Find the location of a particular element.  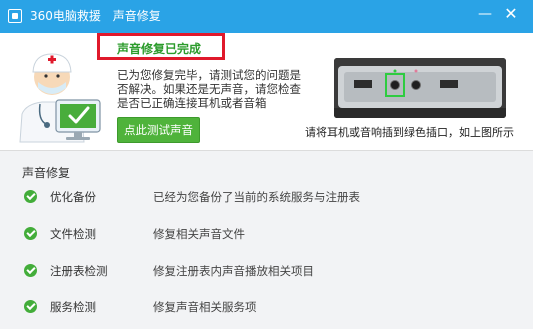

item-name: 注册表检测 is located at coordinates (79, 271).